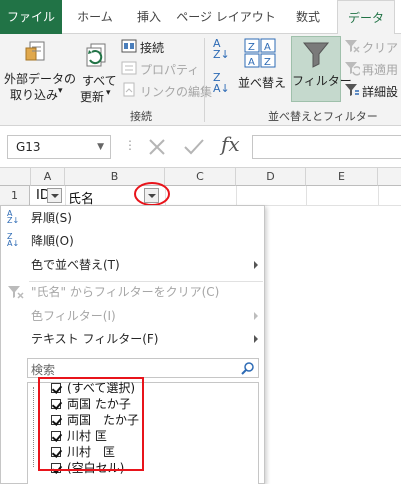 The height and width of the screenshot is (484, 401). Describe the element at coordinates (200, 177) in the screenshot. I see `column-header-c: C` at that location.